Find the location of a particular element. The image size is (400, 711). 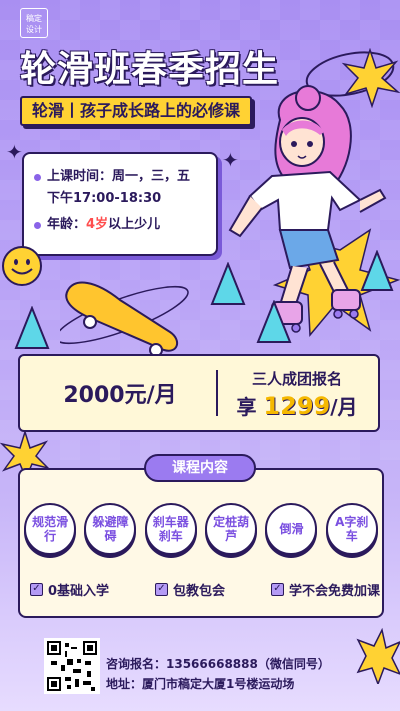

schedule-time-label: 上课时间：周一，三，五 is located at coordinates (119, 176).